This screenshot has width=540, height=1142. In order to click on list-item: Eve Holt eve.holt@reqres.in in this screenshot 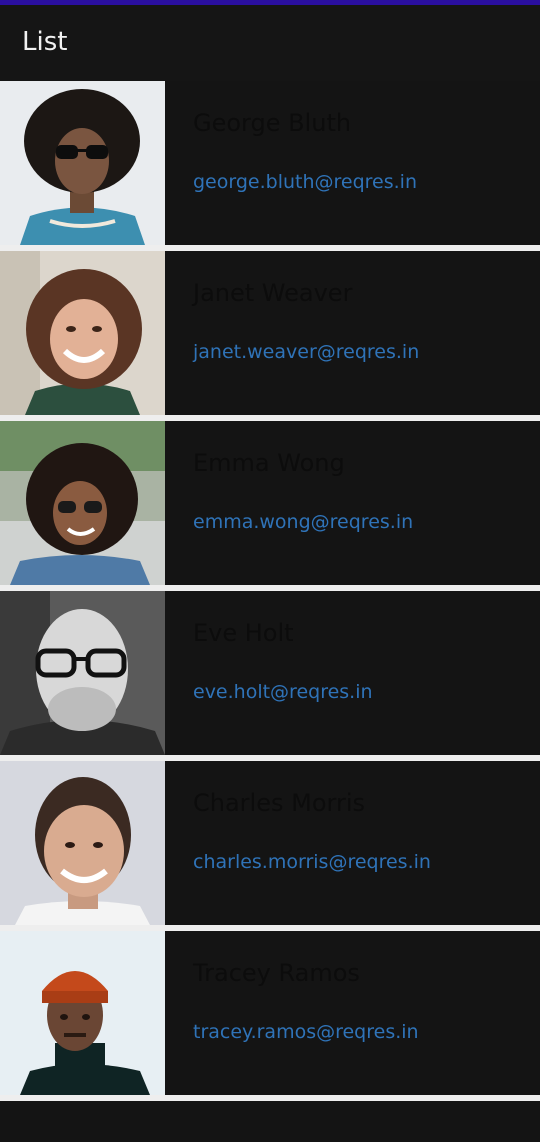, I will do `click(270, 673)`.